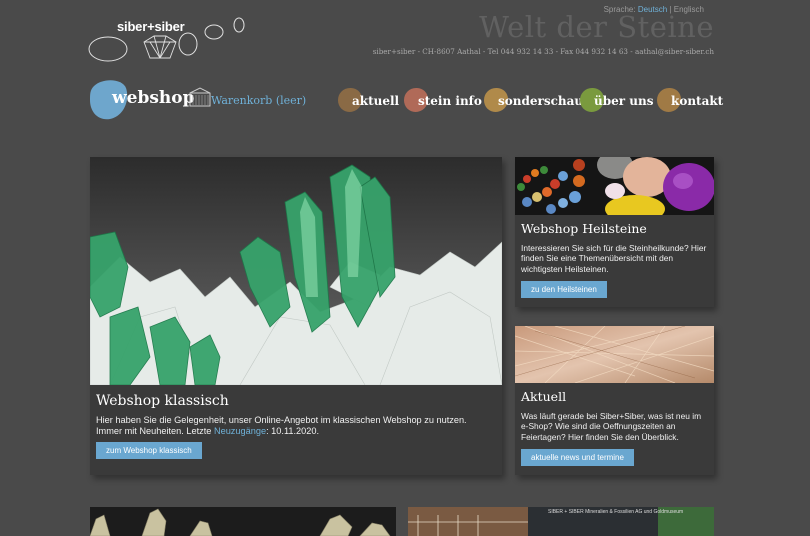 This screenshot has width=810, height=536. Describe the element at coordinates (541, 101) in the screenshot. I see `nav-label: sonderschau` at that location.